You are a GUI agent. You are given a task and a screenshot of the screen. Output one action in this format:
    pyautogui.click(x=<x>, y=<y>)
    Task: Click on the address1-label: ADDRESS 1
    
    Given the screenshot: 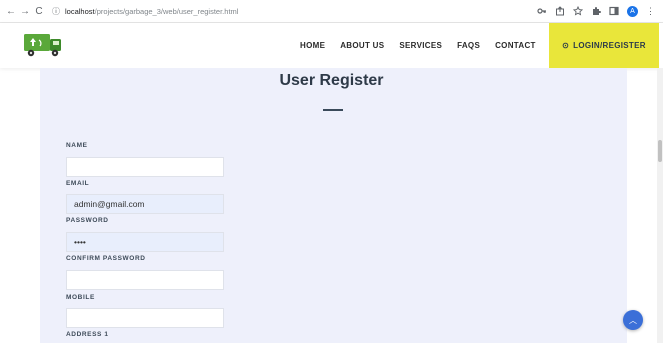 What is the action you would take?
    pyautogui.click(x=87, y=334)
    